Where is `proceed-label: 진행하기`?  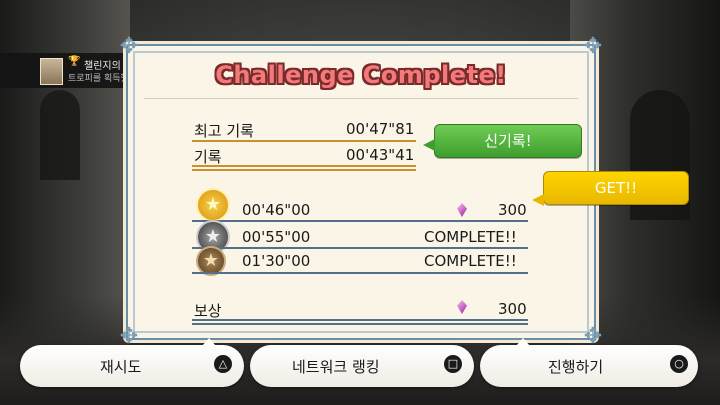 proceed-label: 진행하기 is located at coordinates (576, 367).